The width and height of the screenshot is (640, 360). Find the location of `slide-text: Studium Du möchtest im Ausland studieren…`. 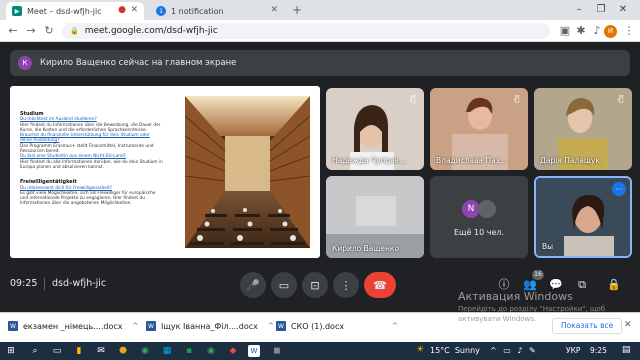

slide-text: Studium Du möchtest im Ausland studieren… is located at coordinates (100, 159).